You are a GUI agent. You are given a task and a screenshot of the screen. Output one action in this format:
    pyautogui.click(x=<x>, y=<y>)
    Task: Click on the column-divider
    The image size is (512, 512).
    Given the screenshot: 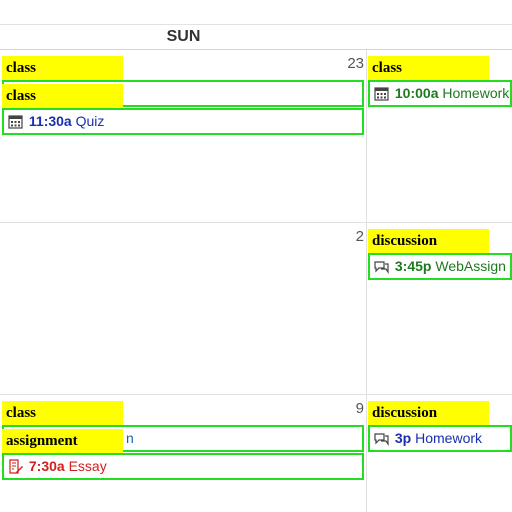 What is the action you would take?
    pyautogui.click(x=366, y=281)
    